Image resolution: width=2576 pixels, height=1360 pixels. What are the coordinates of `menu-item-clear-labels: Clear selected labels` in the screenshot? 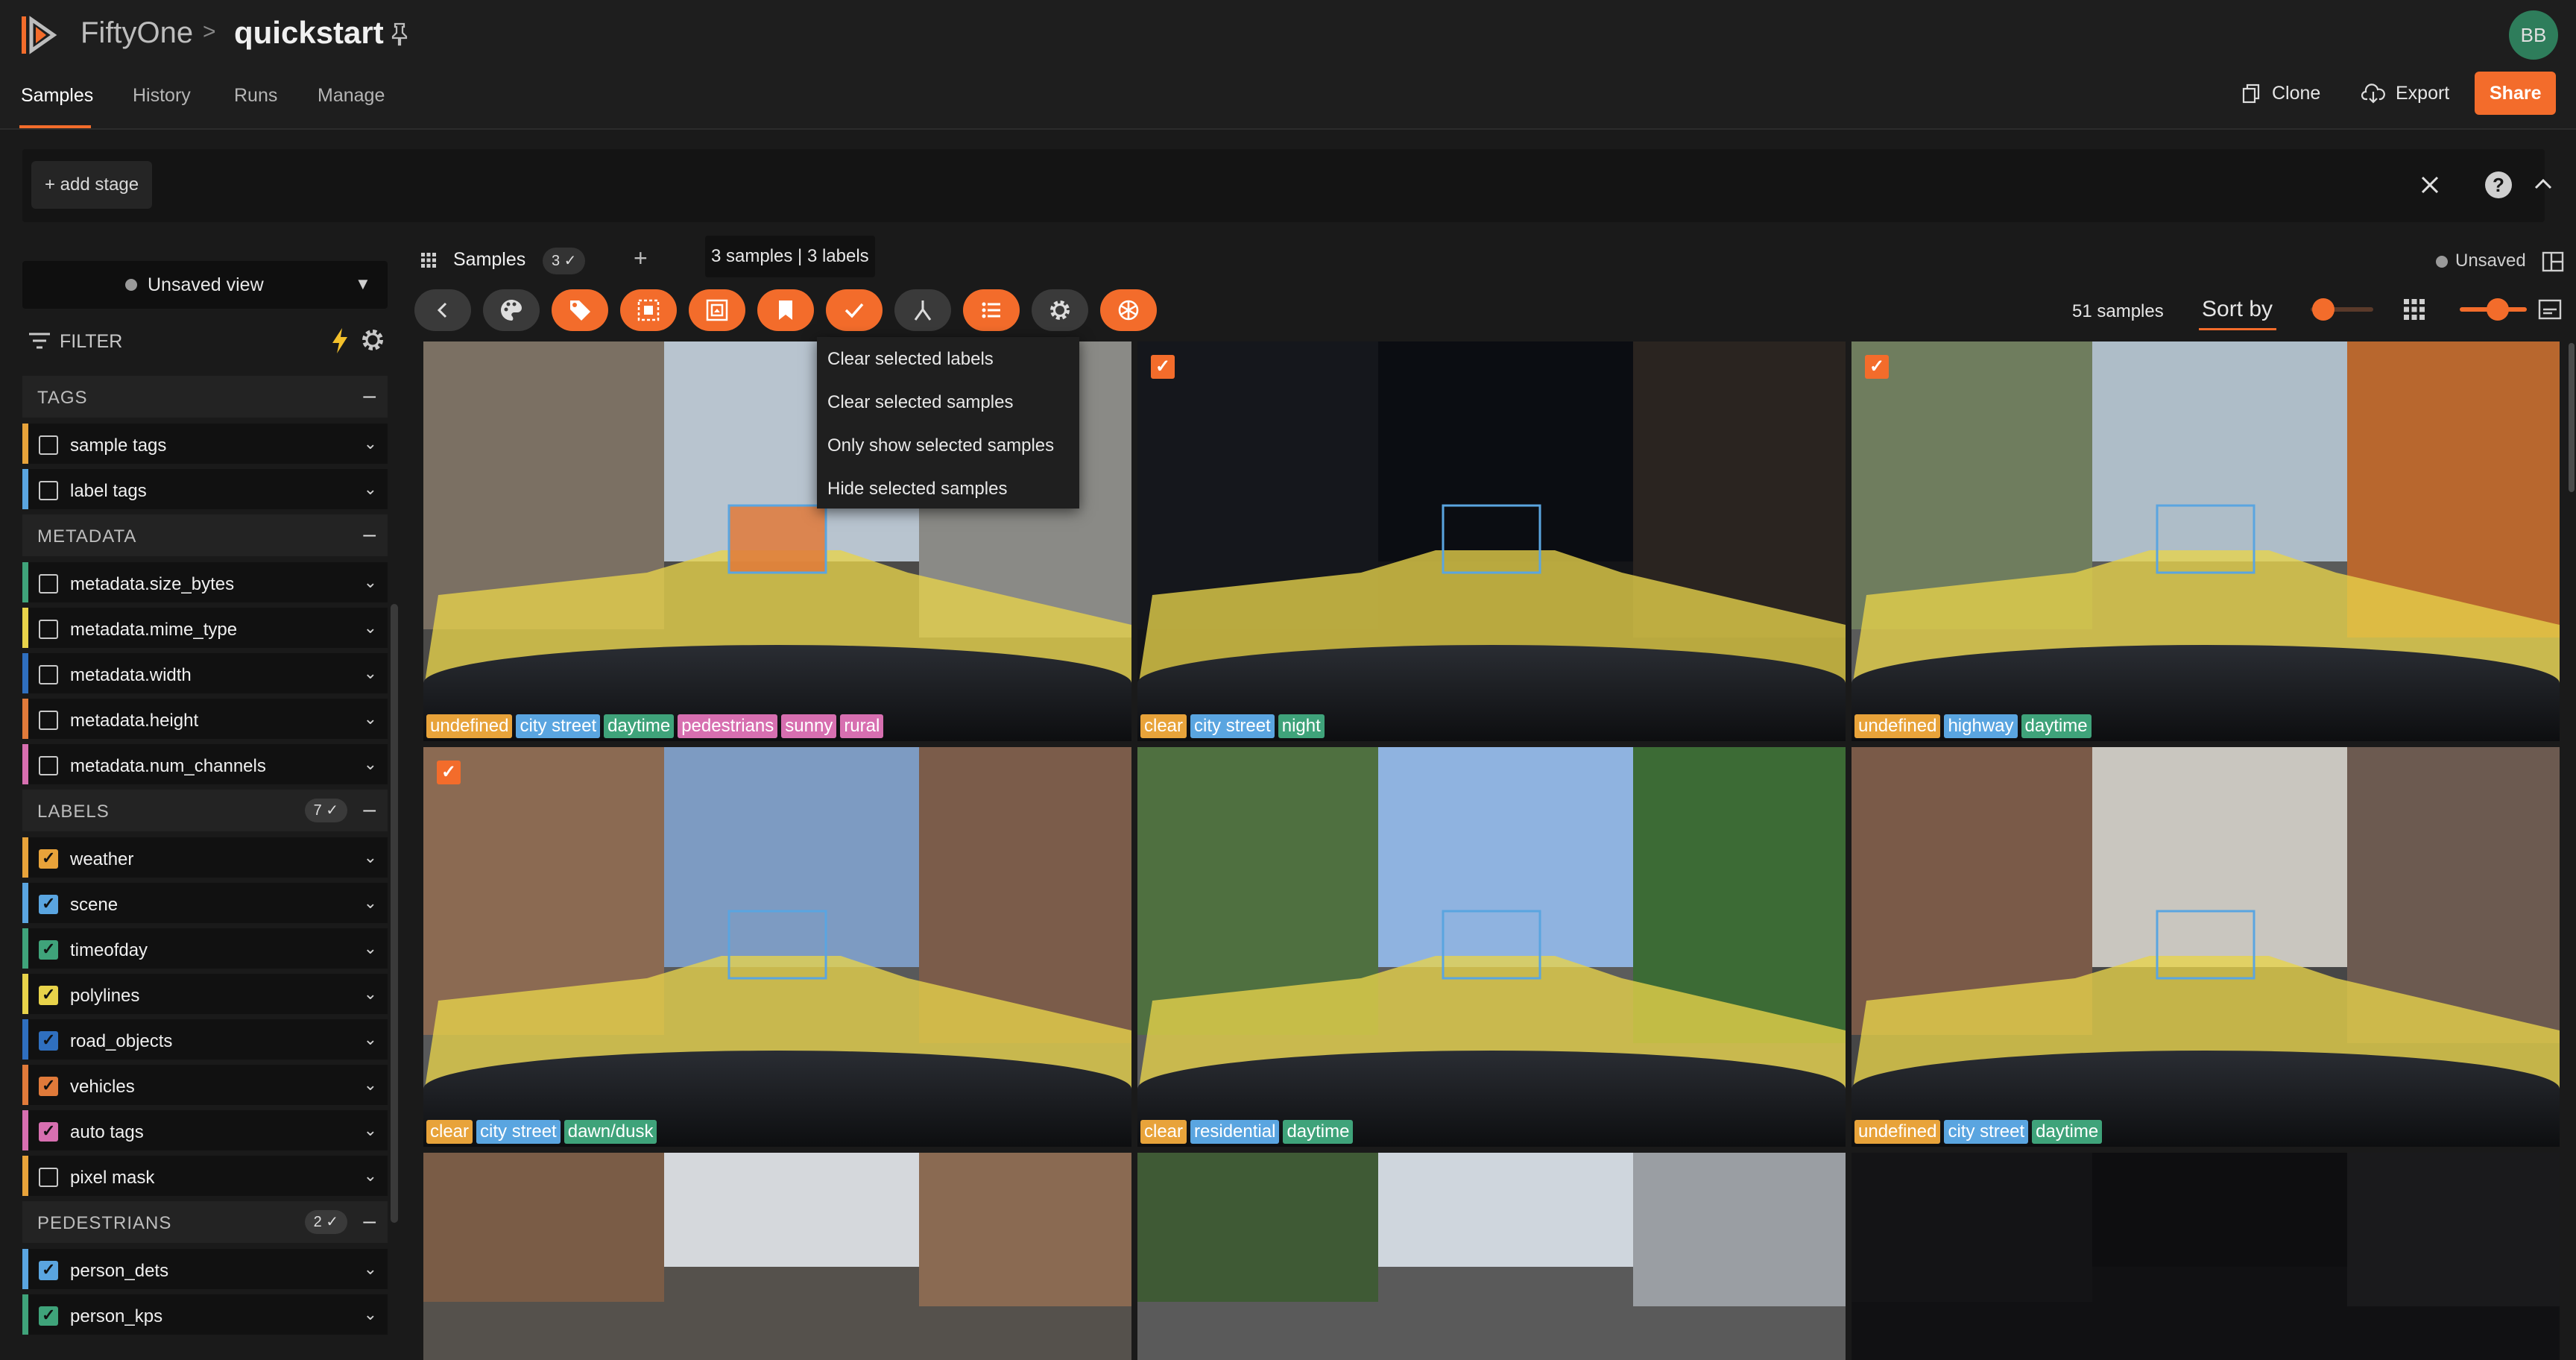 It's located at (910, 359).